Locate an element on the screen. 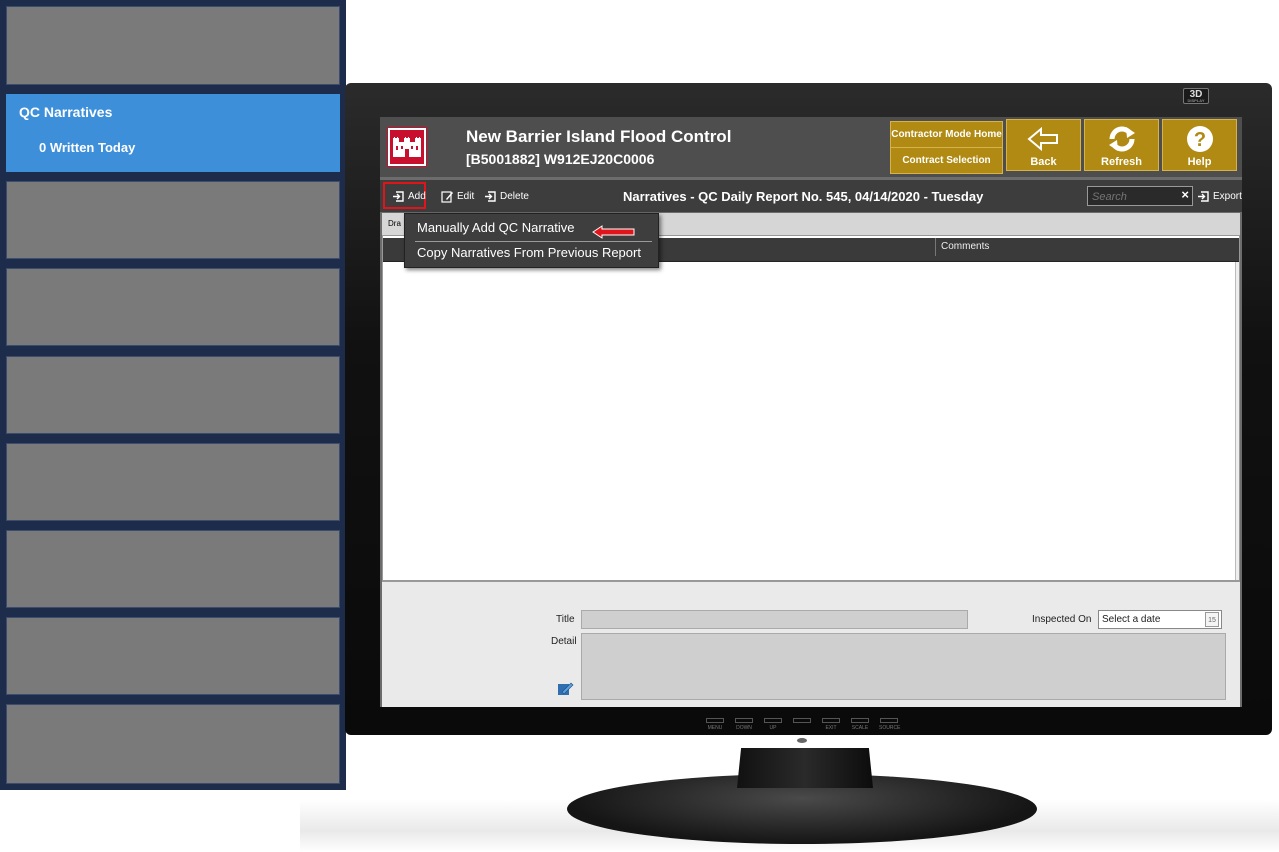 The image size is (1279, 852). export-label: Export is located at coordinates (1227, 196).